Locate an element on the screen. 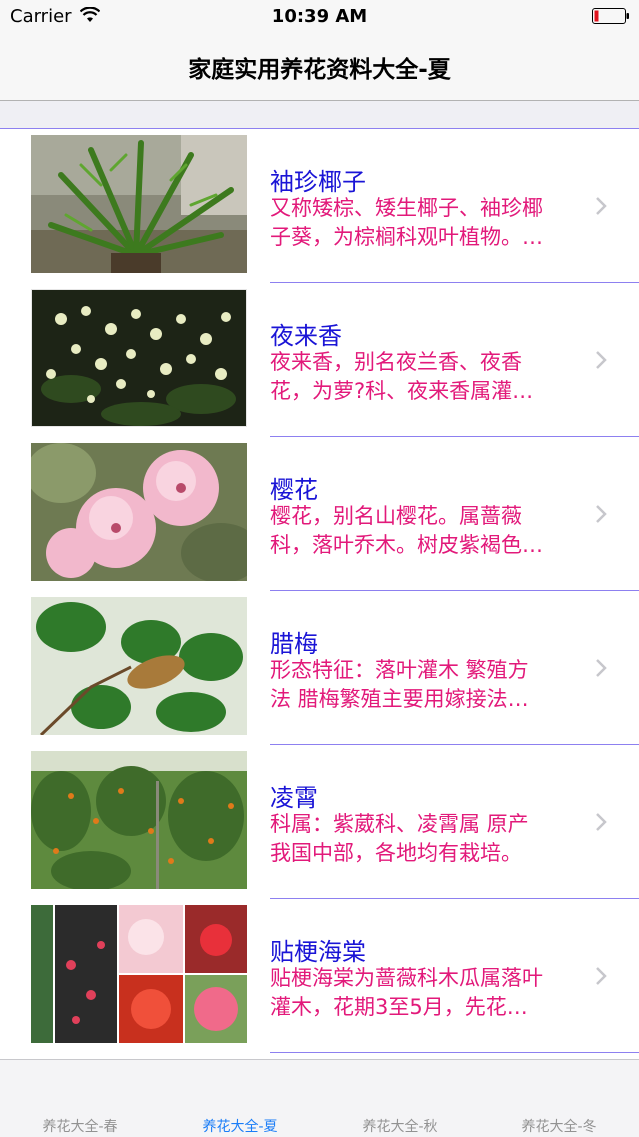 The height and width of the screenshot is (1137, 639). plant-description: 科属：紫葳科、凌霄属 原产 我国中部，各地均有栽培。 is located at coordinates (426, 839).